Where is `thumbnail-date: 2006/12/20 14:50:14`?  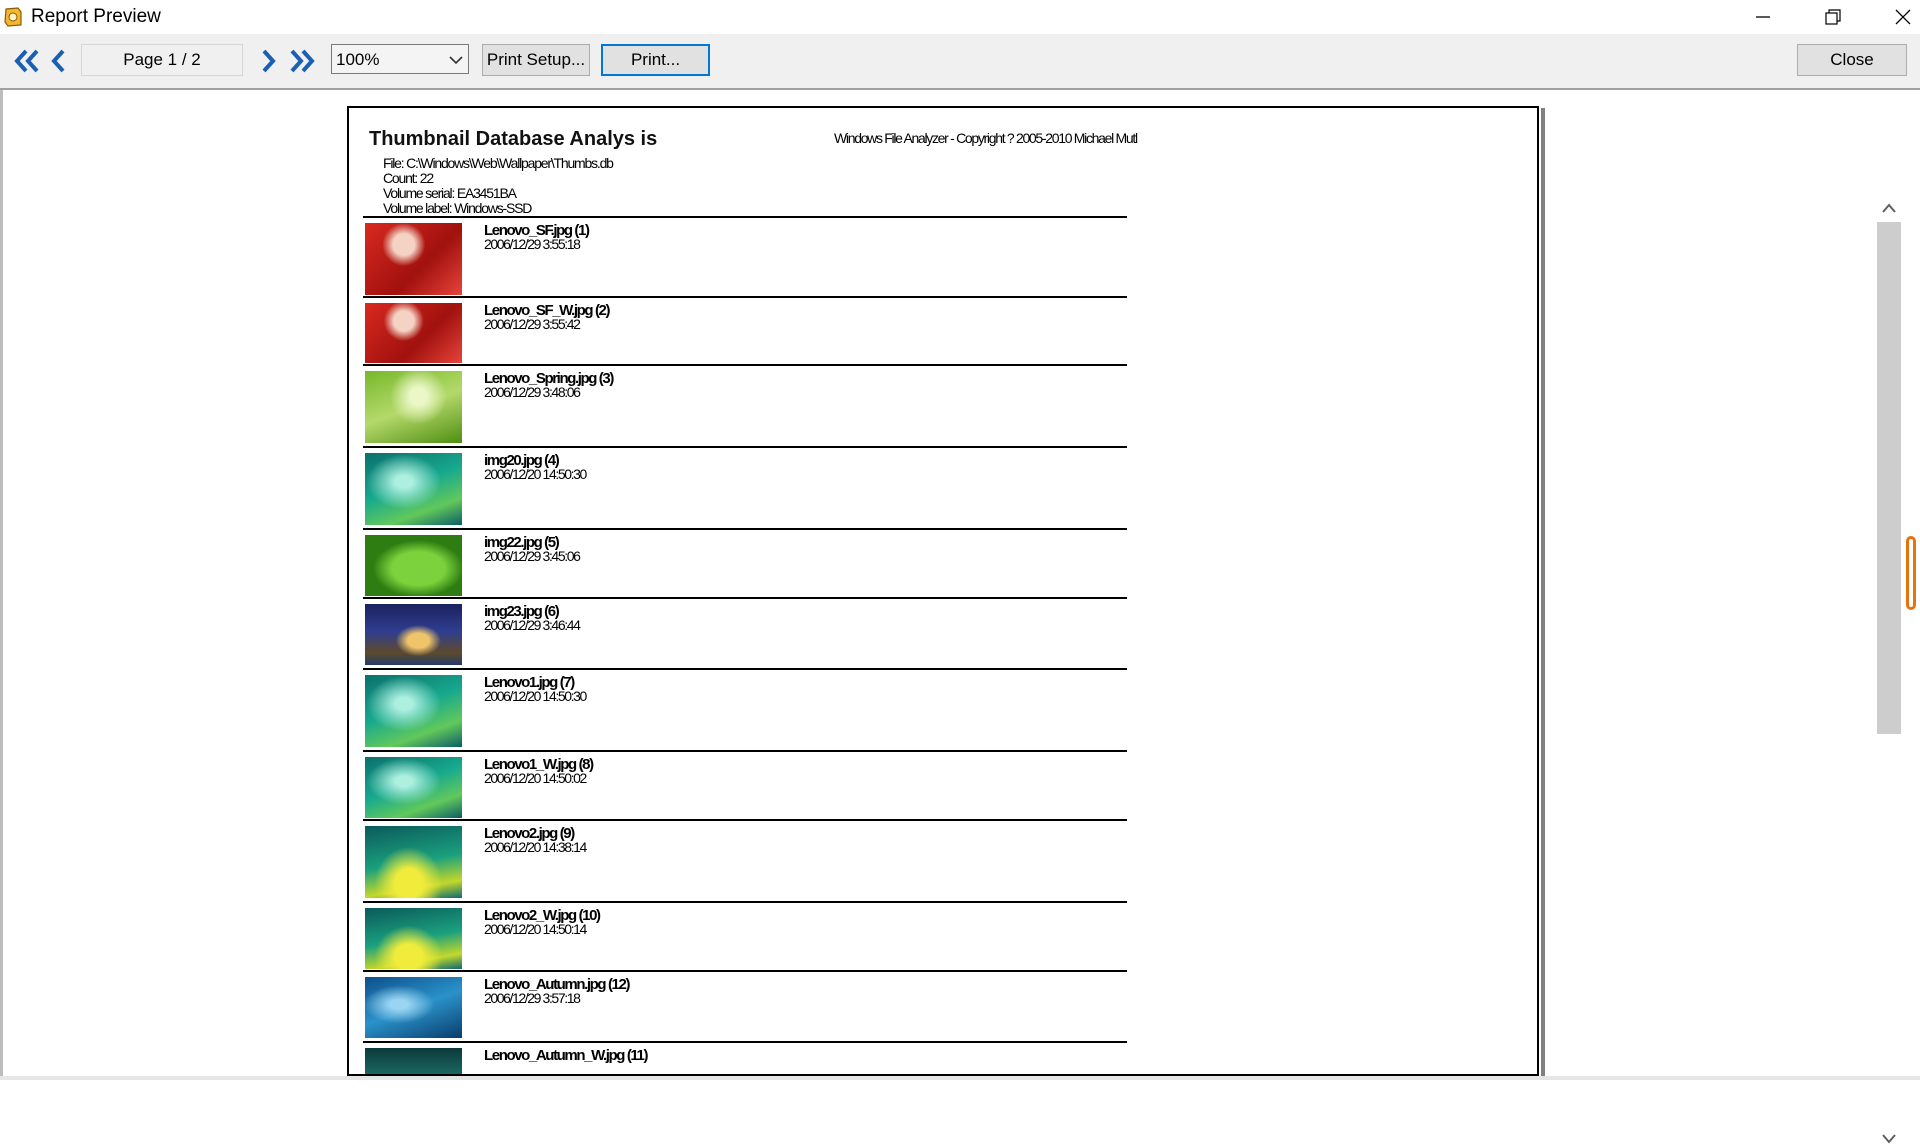 thumbnail-date: 2006/12/20 14:50:14 is located at coordinates (535, 929).